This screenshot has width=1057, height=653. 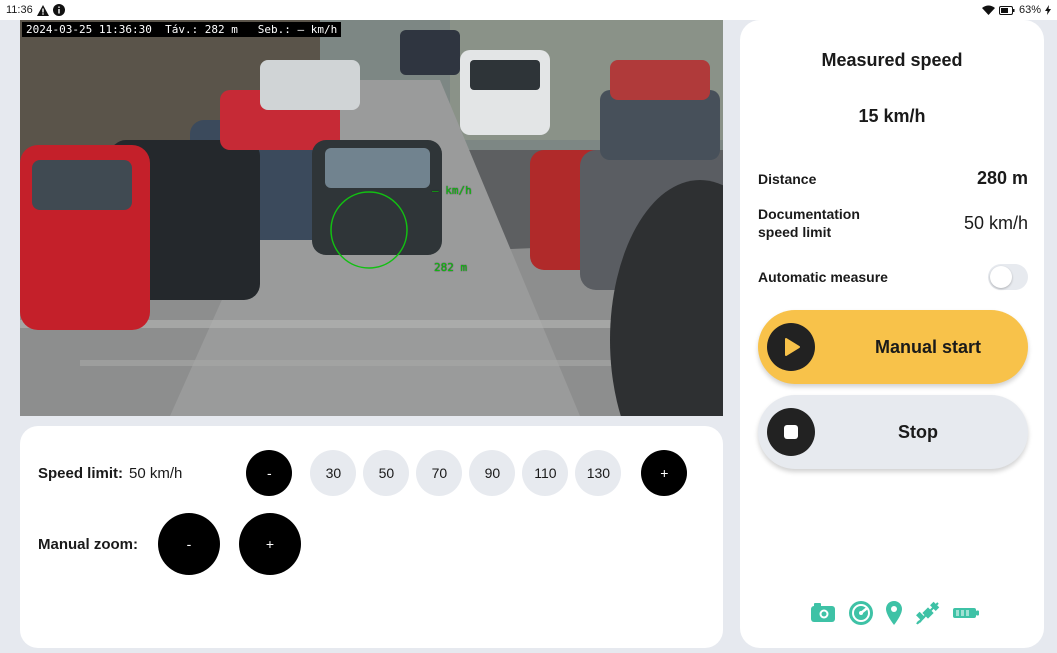 What do you see at coordinates (81, 473) in the screenshot?
I see `speed-limit-label: Speed limit:` at bounding box center [81, 473].